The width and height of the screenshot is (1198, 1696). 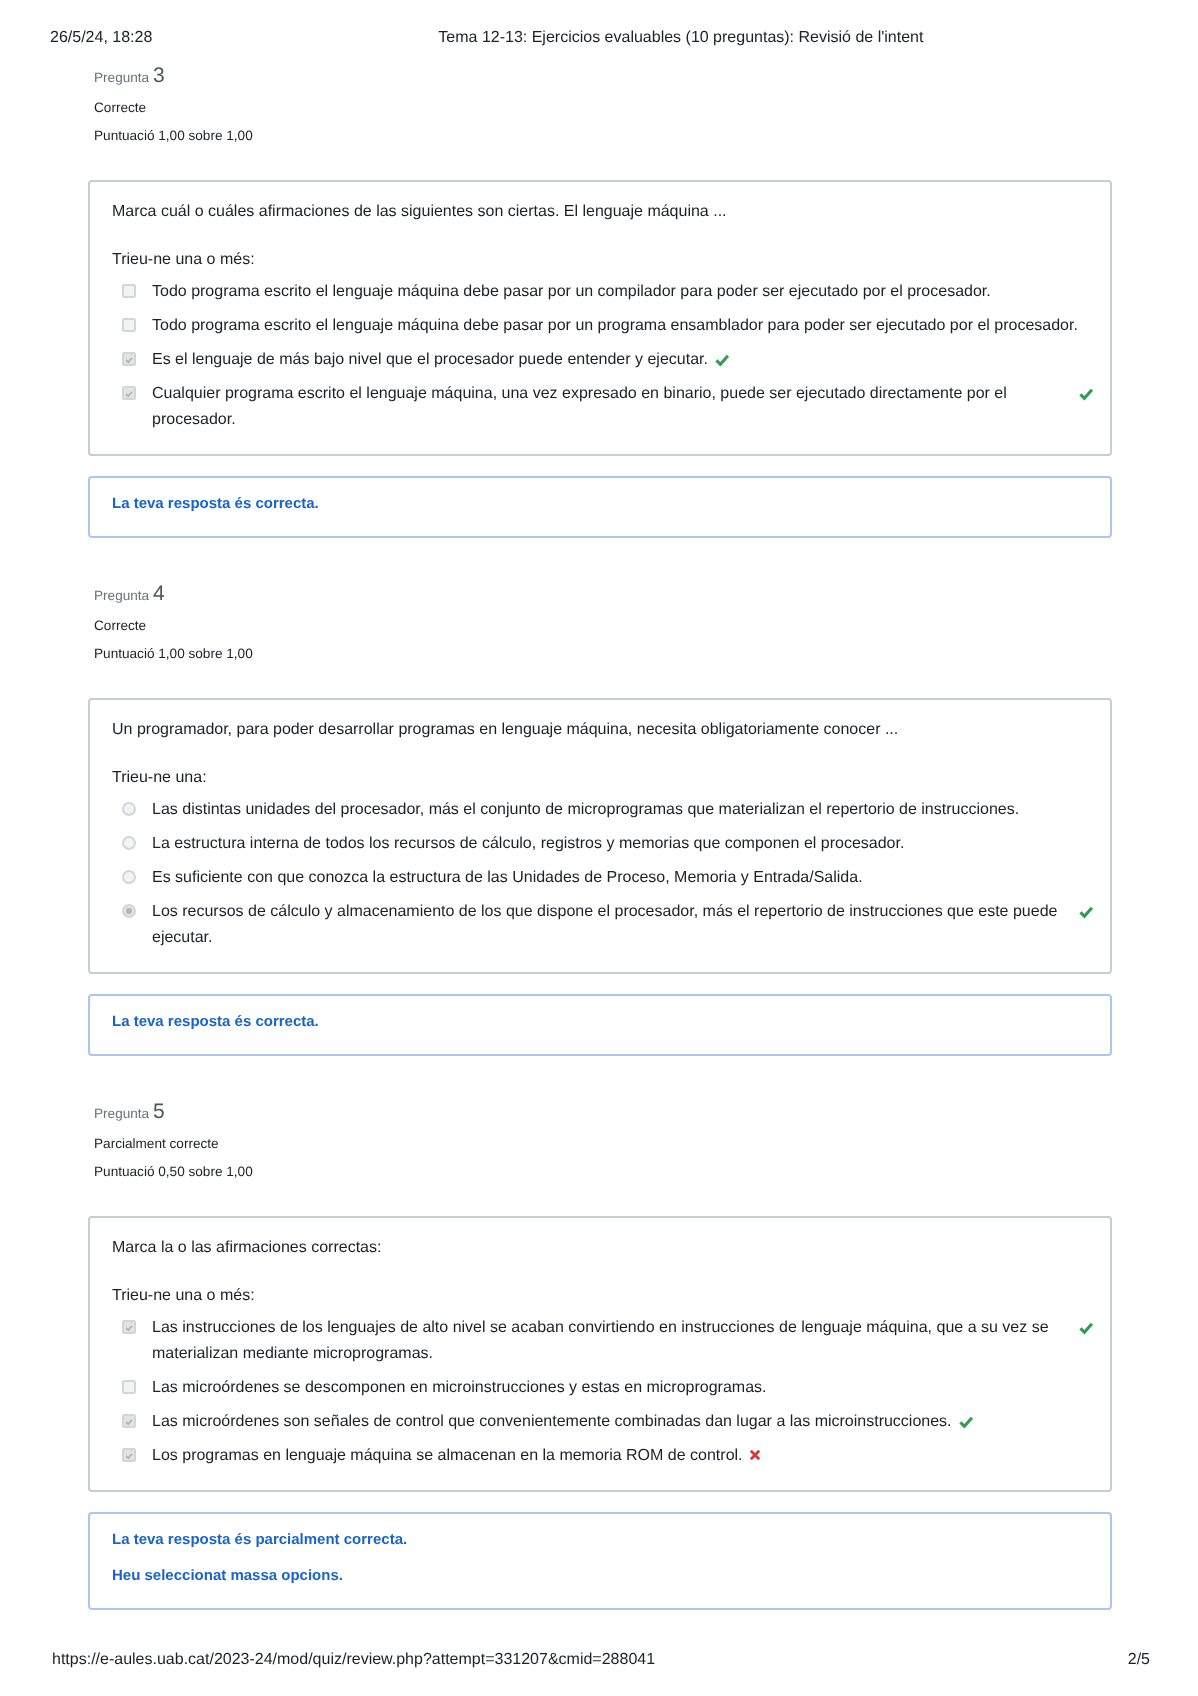 What do you see at coordinates (571, 291) in the screenshot?
I see `answer-option: Todo programa escrito el lenguaje máquina debe pasar por un compilador para poder ser ejecutado por el procesador.` at bounding box center [571, 291].